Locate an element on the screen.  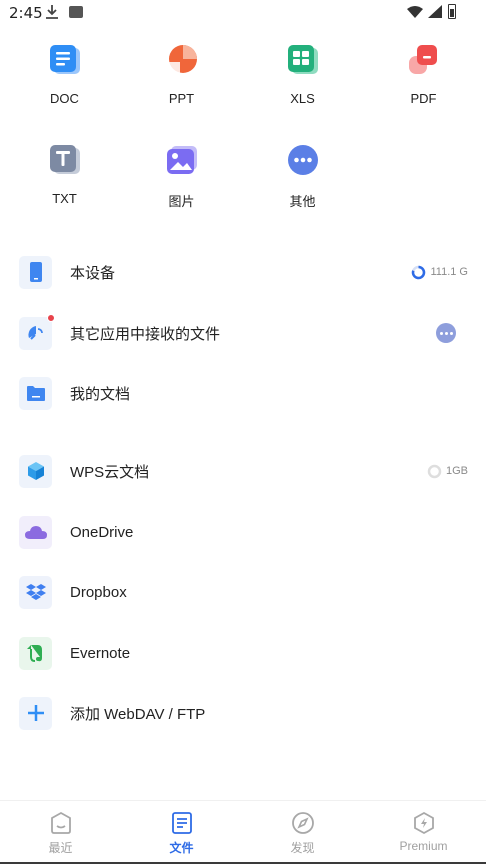
ppt-icon is located at coordinates (182, 60).